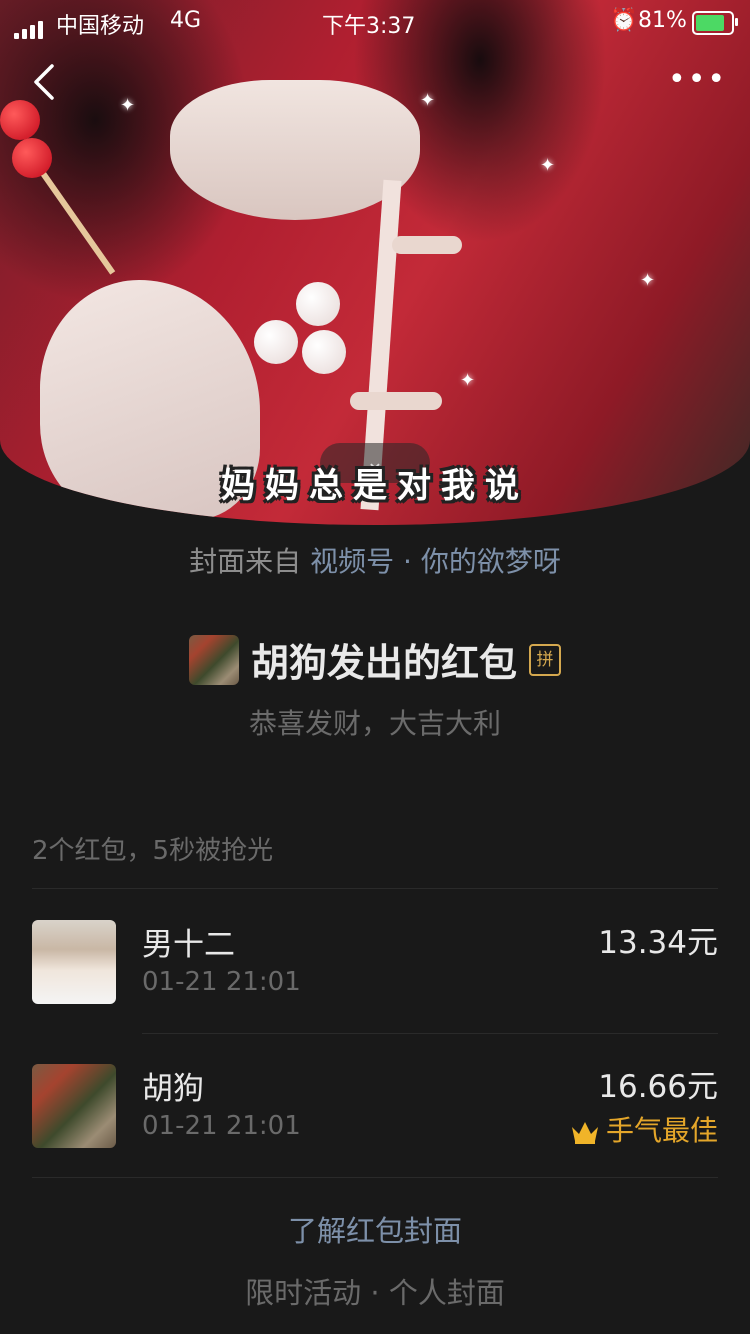 Image resolution: width=750 pixels, height=1334 pixels. What do you see at coordinates (662, 20) in the screenshot?
I see `battery-percent: 81%` at bounding box center [662, 20].